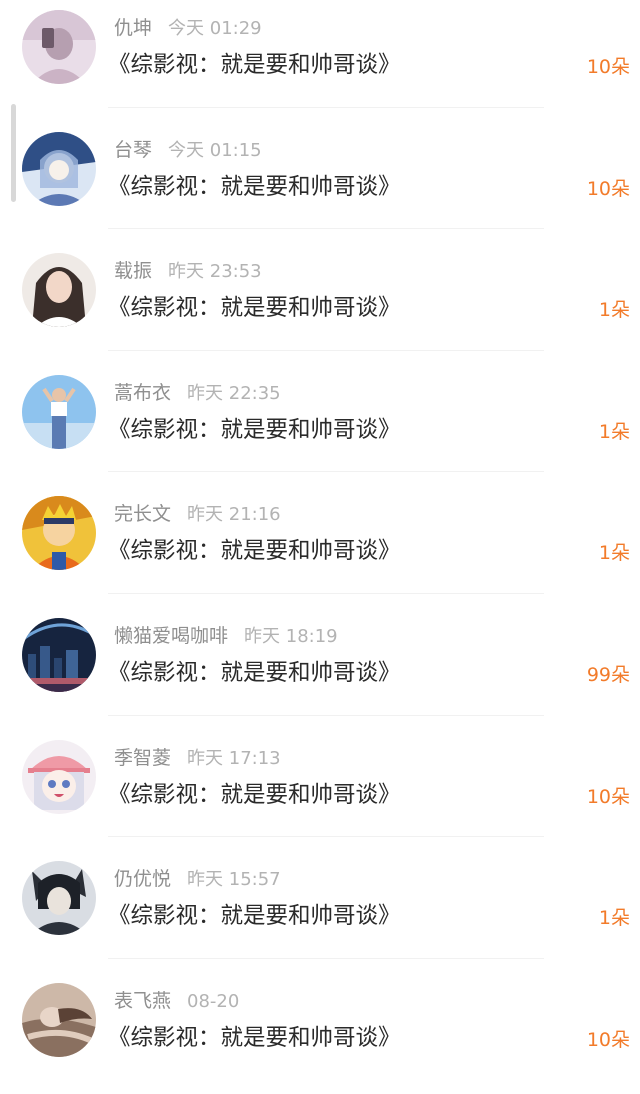  Describe the element at coordinates (133, 28) in the screenshot. I see `user-name: 仇坤` at that location.